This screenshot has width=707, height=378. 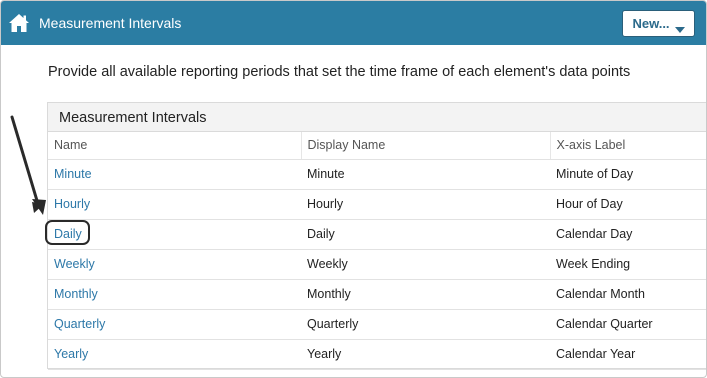 I want to click on name-cell: Weekly, so click(x=174, y=264).